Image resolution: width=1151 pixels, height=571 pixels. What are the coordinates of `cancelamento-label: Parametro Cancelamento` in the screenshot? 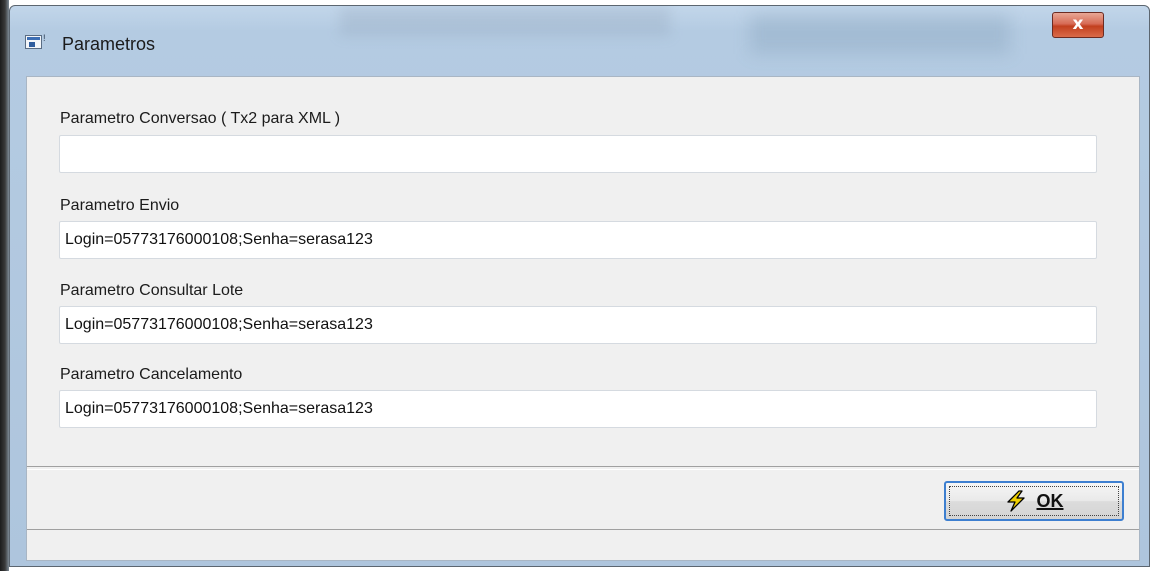 It's located at (151, 374).